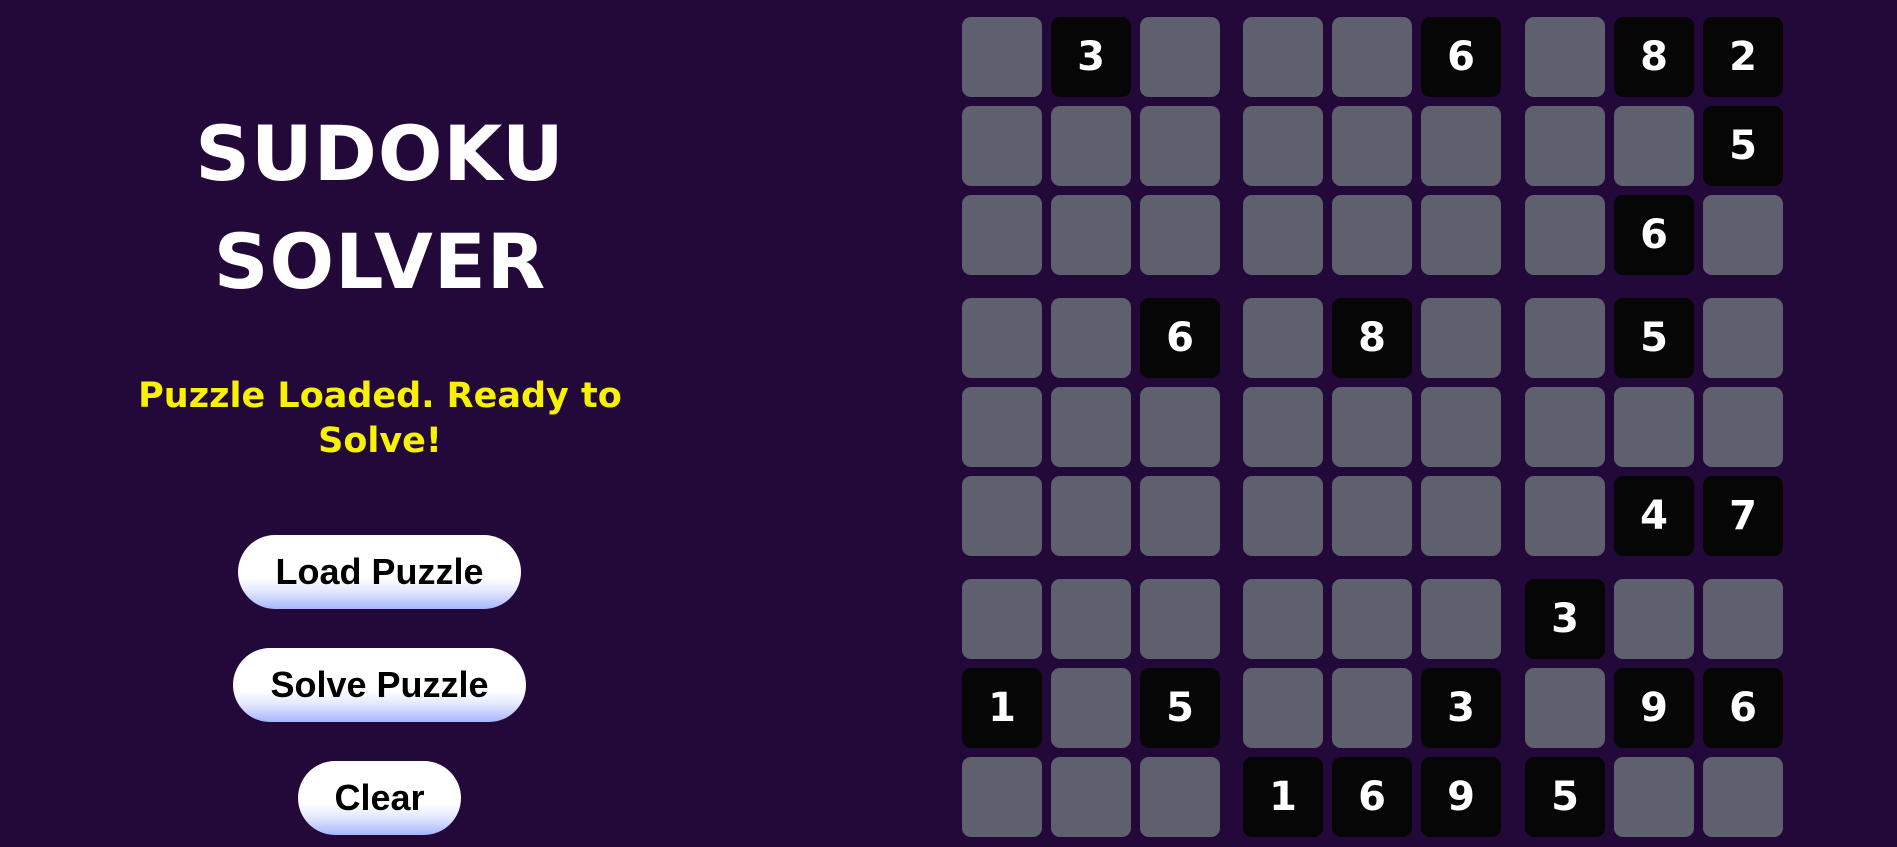  Describe the element at coordinates (1743, 57) in the screenshot. I see `sudoku-cell-given: 2` at that location.